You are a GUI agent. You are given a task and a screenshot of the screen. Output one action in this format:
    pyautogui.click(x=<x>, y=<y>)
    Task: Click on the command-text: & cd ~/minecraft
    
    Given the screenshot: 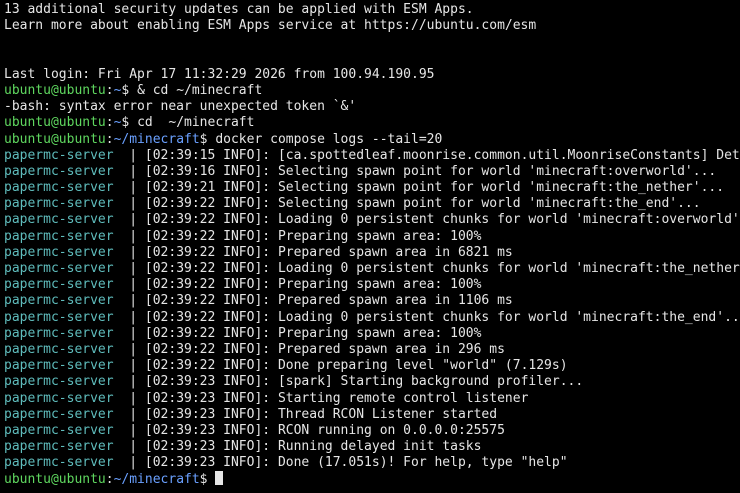 What is the action you would take?
    pyautogui.click(x=200, y=90)
    